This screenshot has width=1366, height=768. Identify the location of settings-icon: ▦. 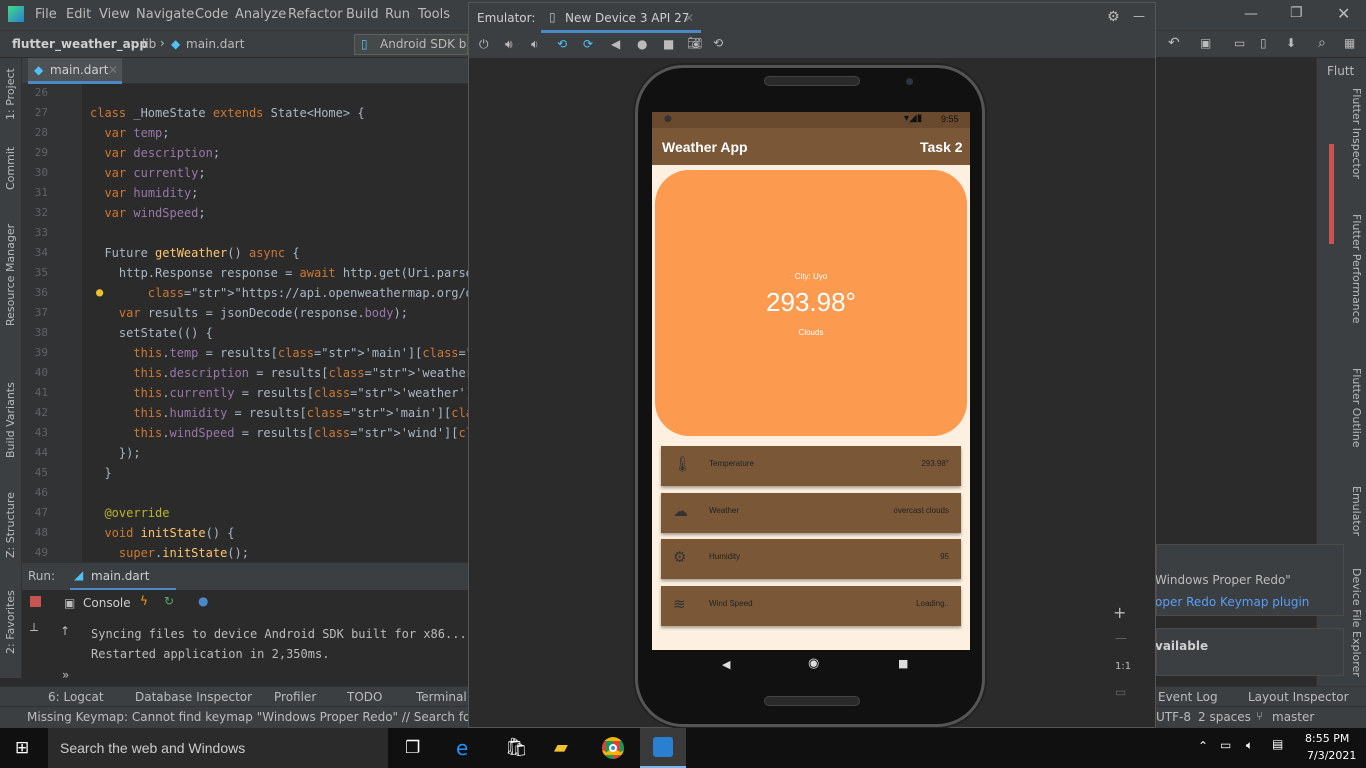
(1349, 43).